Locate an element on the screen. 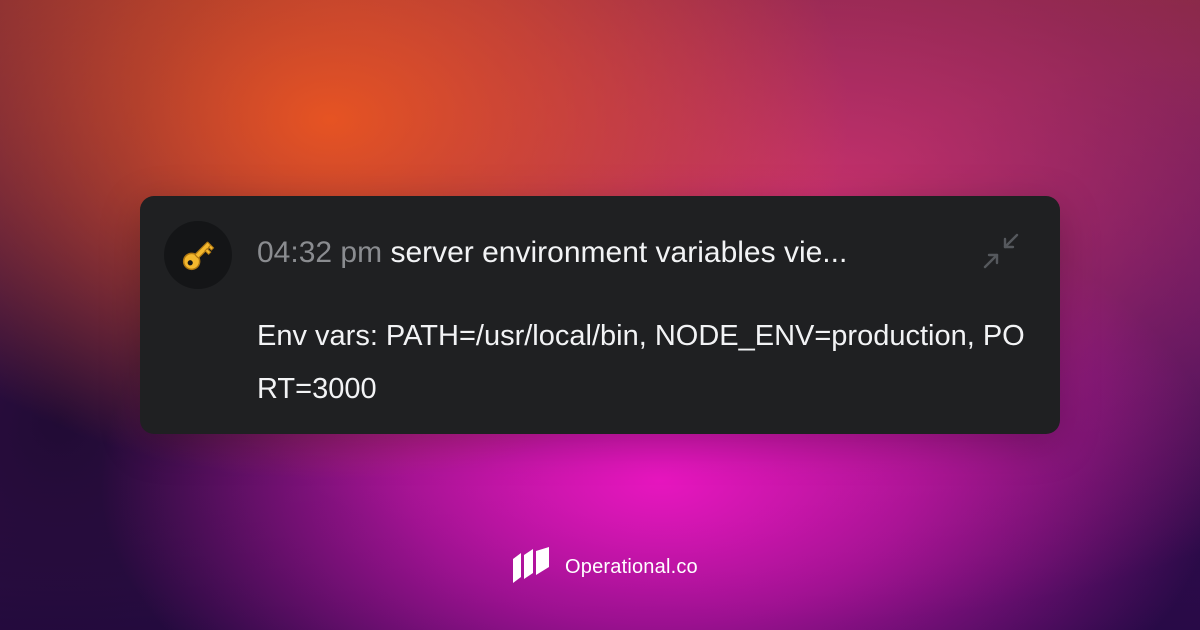  brand-name: Operational.co is located at coordinates (631, 566).